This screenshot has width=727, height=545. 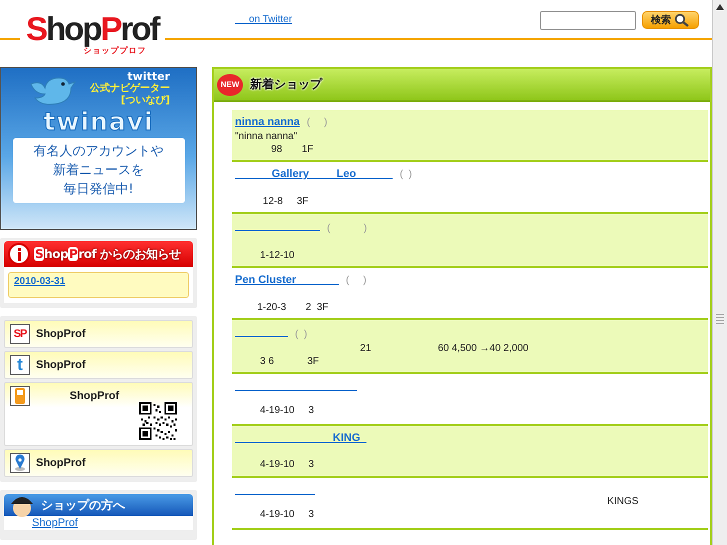 I want to click on search-field, so click(x=588, y=20).